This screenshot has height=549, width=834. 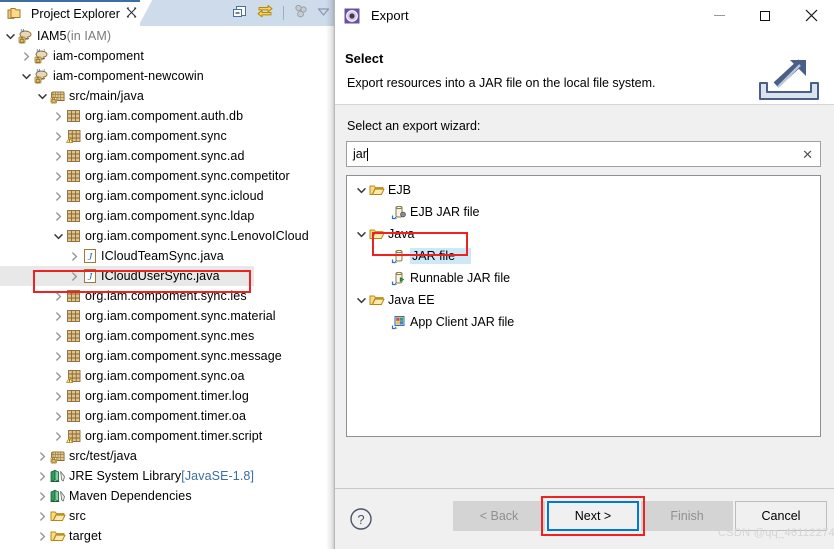 I want to click on link-with-editor-icon, so click(x=265, y=13).